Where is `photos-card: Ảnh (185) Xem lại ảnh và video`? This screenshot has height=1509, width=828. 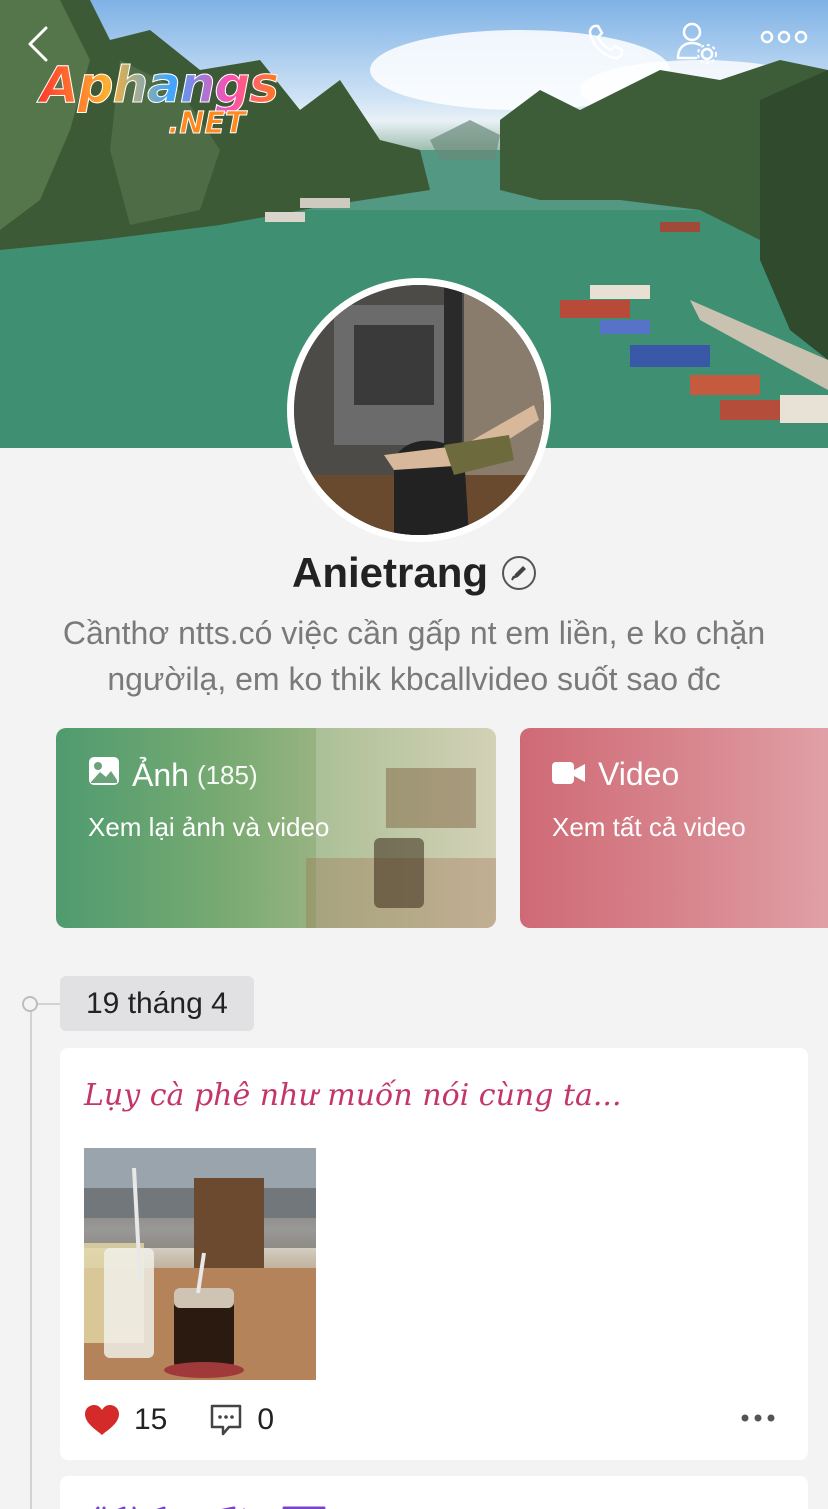
photos-card: Ảnh (185) Xem lại ảnh và video is located at coordinates (276, 828).